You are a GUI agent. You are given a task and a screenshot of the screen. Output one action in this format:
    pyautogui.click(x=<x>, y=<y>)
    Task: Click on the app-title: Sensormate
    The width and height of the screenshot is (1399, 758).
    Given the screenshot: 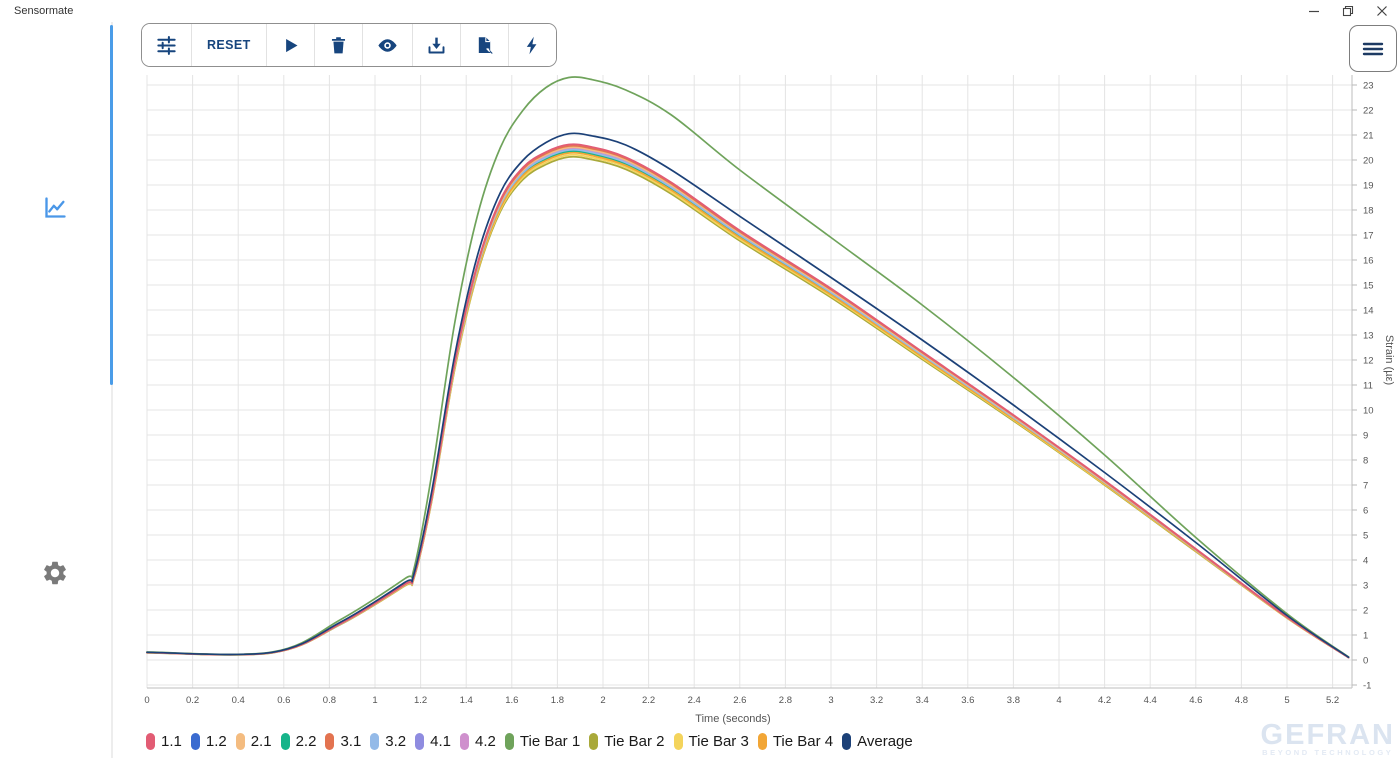 What is the action you would take?
    pyautogui.click(x=44, y=11)
    